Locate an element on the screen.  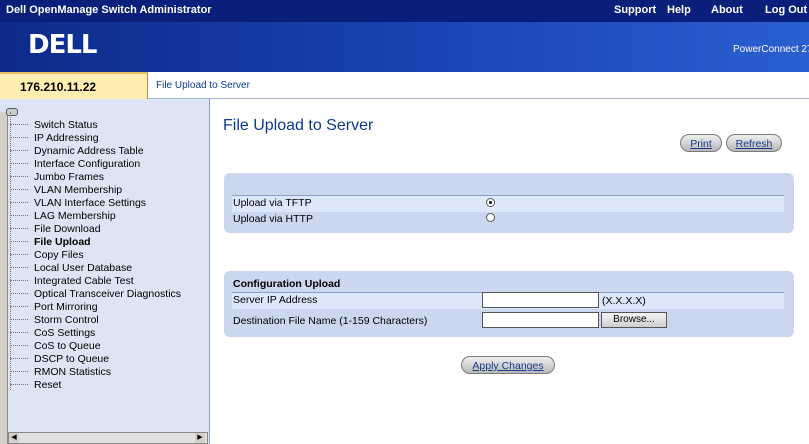
sidebar-item-label: Switch Status is located at coordinates (66, 125).